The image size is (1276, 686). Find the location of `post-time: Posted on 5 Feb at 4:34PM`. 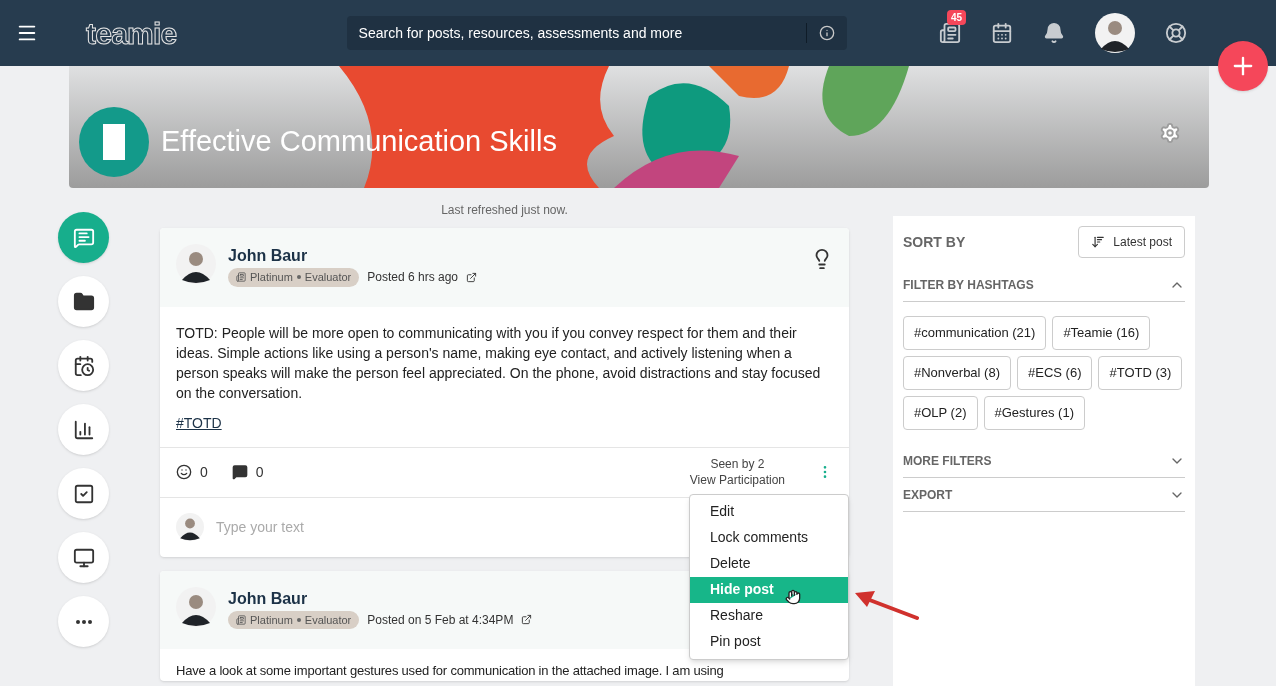

post-time: Posted on 5 Feb at 4:34PM is located at coordinates (440, 620).